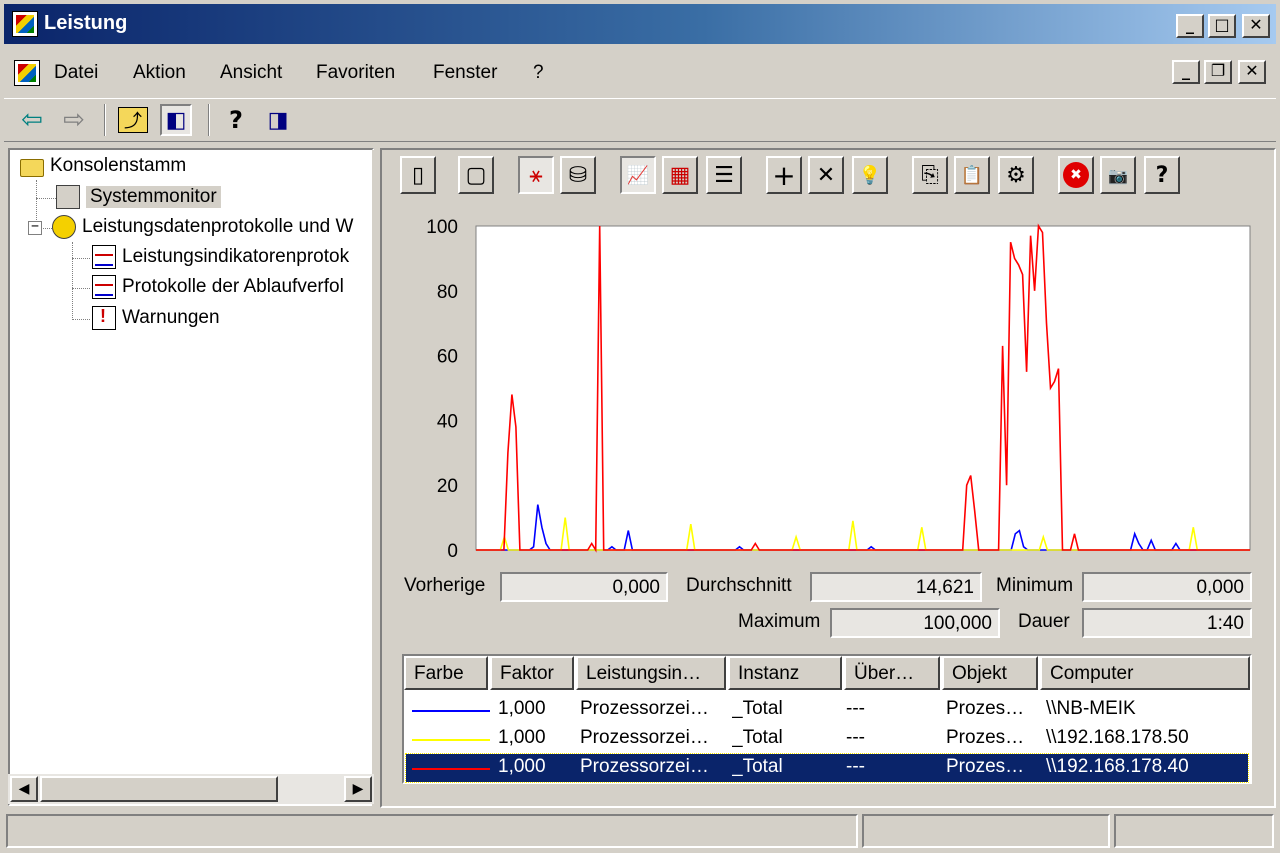 The height and width of the screenshot is (853, 1280). Describe the element at coordinates (826, 175) in the screenshot. I see `delete-counter-icon: ✕` at that location.